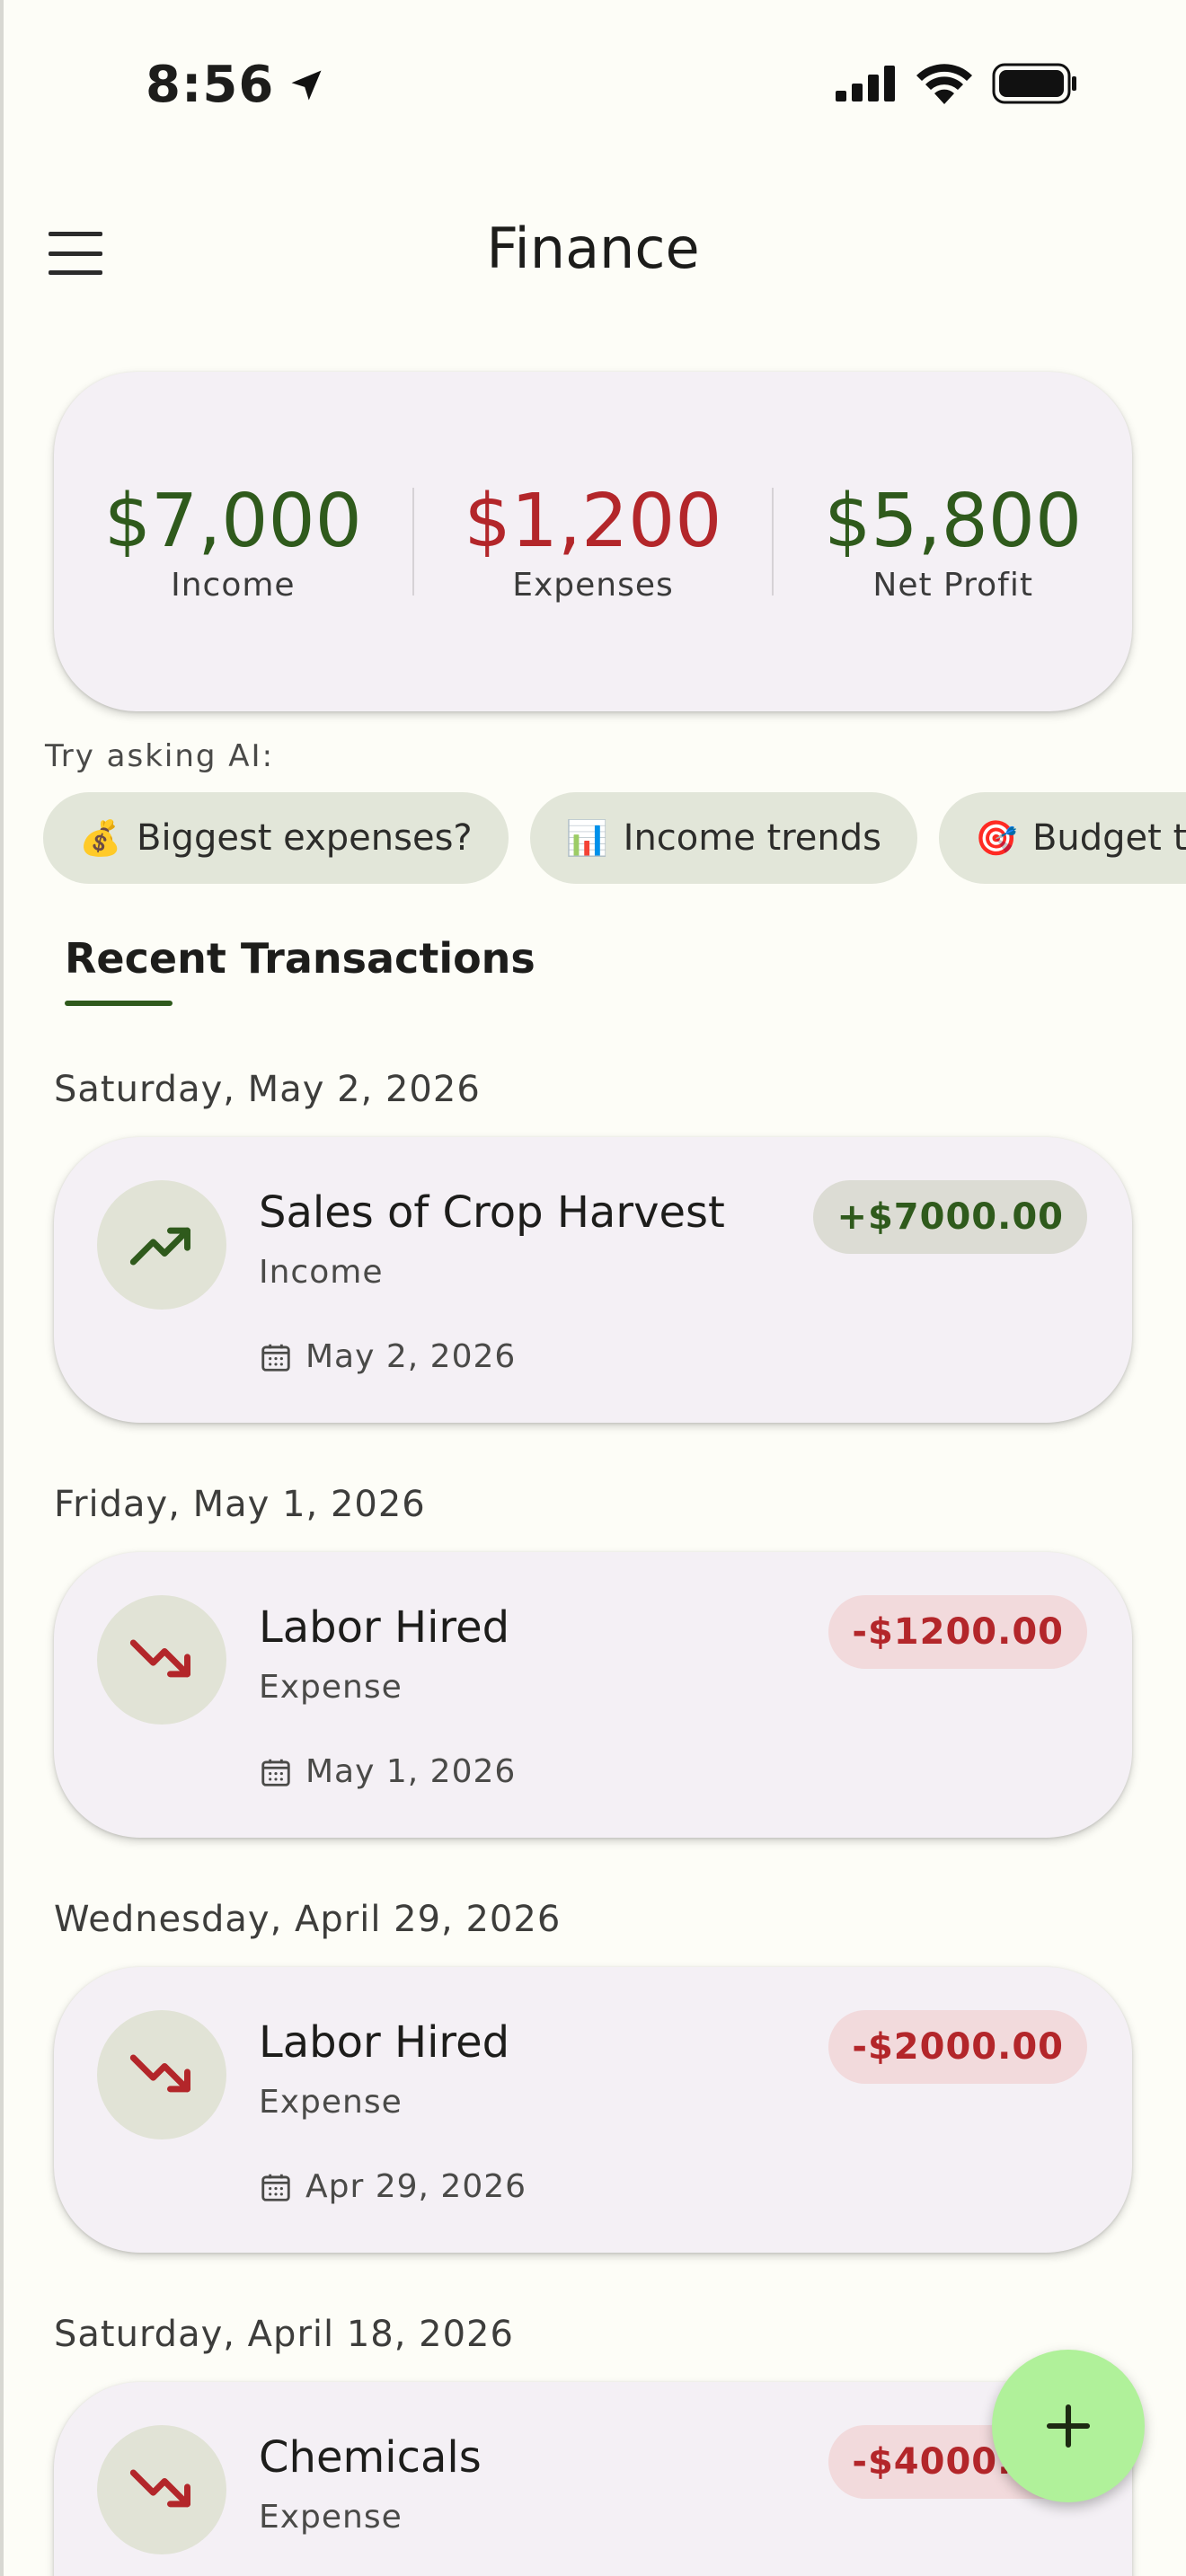 This screenshot has height=2576, width=1186. I want to click on transaction-type: Income, so click(321, 1272).